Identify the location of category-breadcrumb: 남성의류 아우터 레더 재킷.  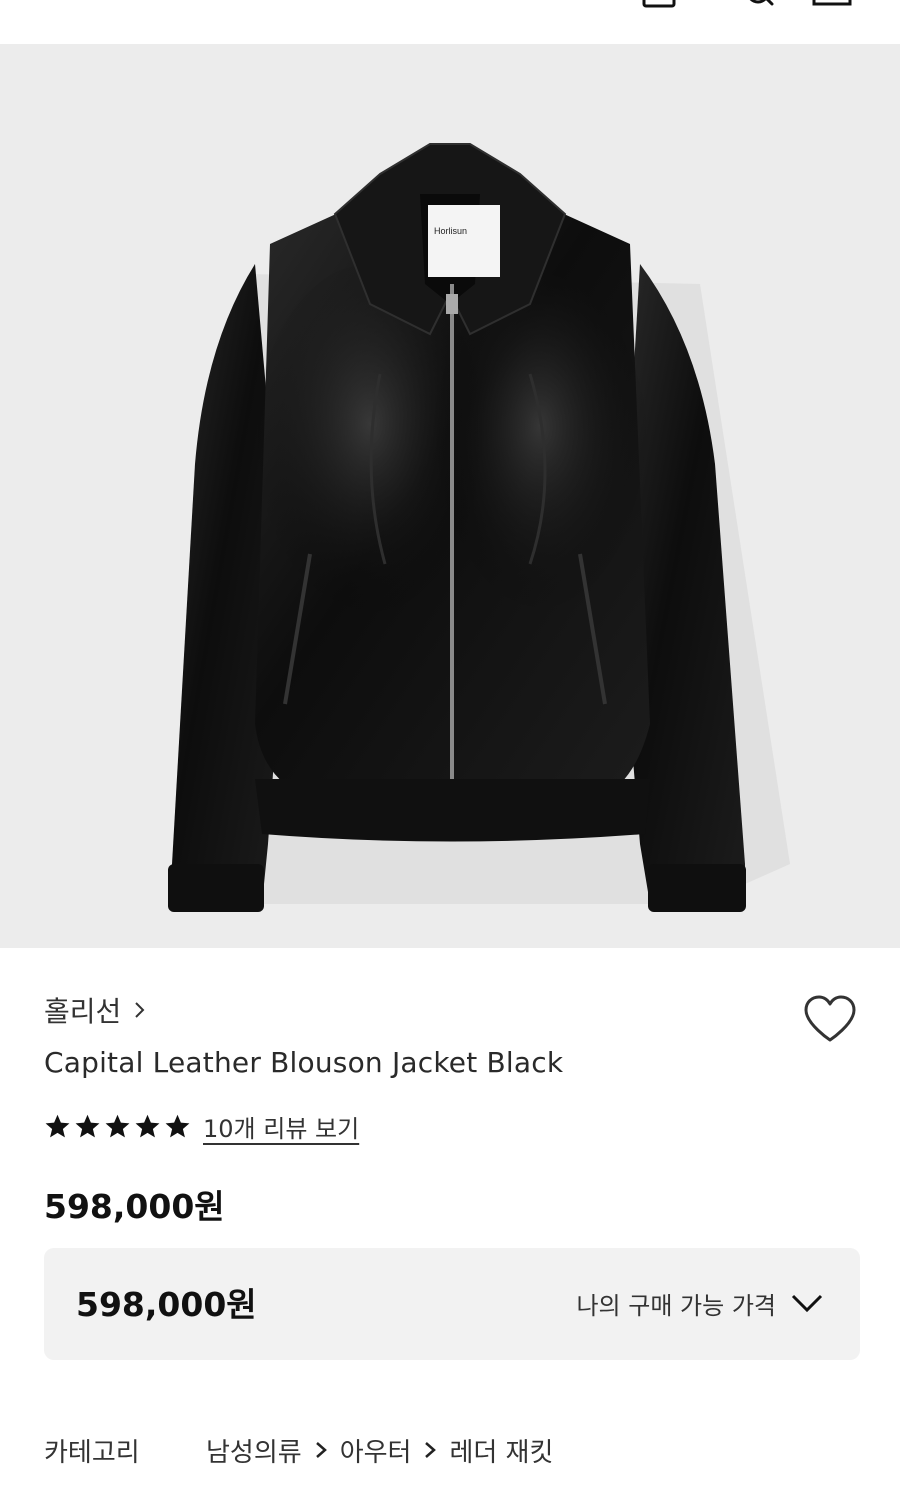
(379, 1450).